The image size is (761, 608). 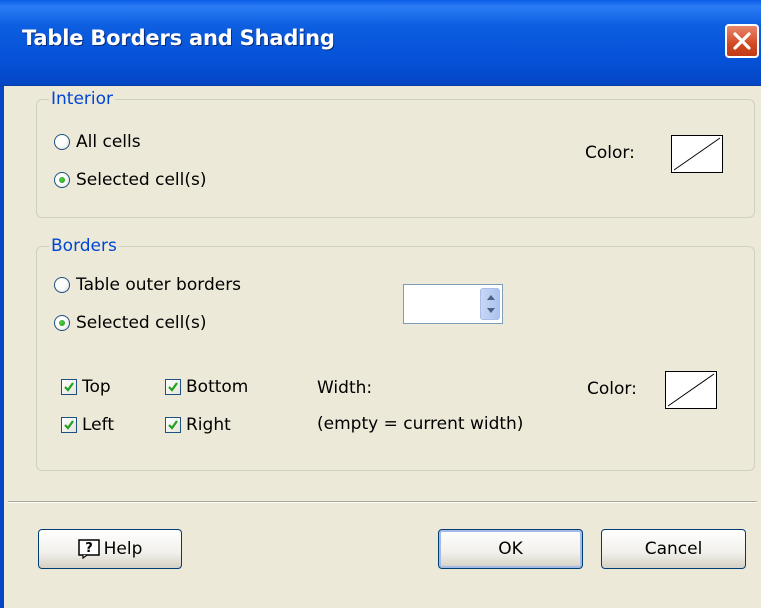 What do you see at coordinates (141, 180) in the screenshot?
I see `radio-interior-selected-cells-label: Selected cell(s)` at bounding box center [141, 180].